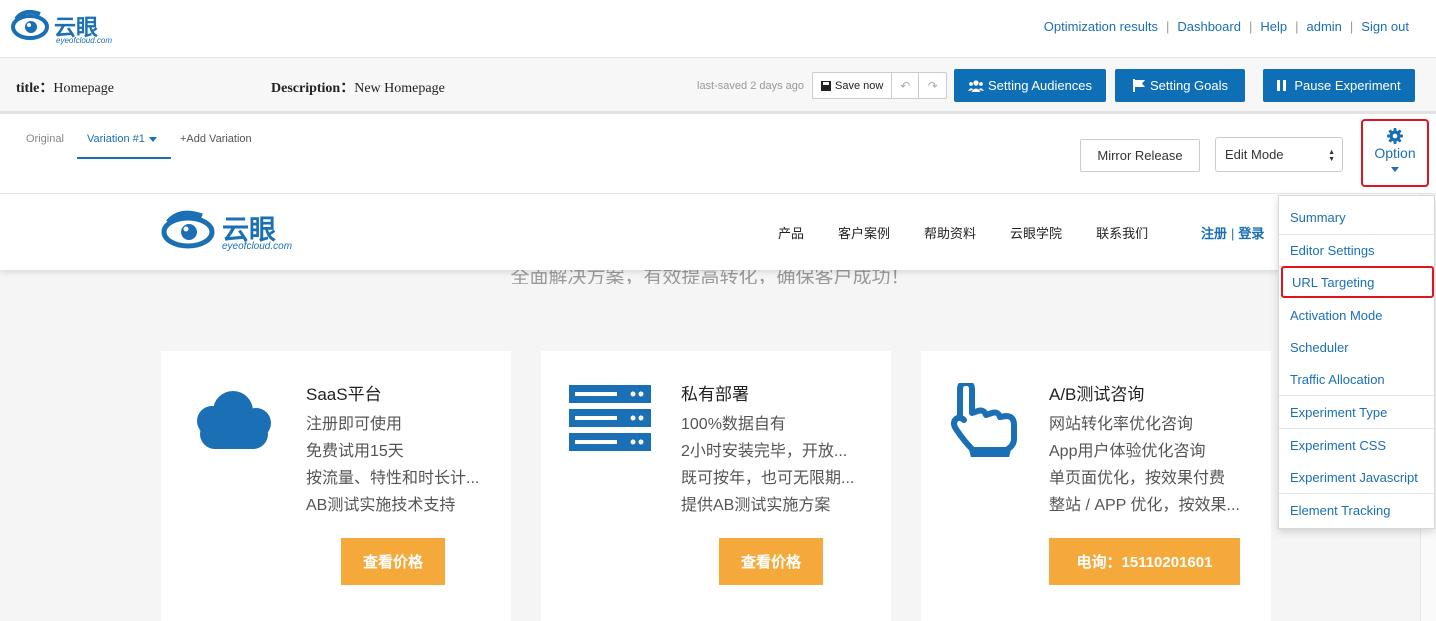 The image size is (1436, 621). Describe the element at coordinates (1356, 412) in the screenshot. I see `menu-item-experiment-type: Experiment Type` at that location.